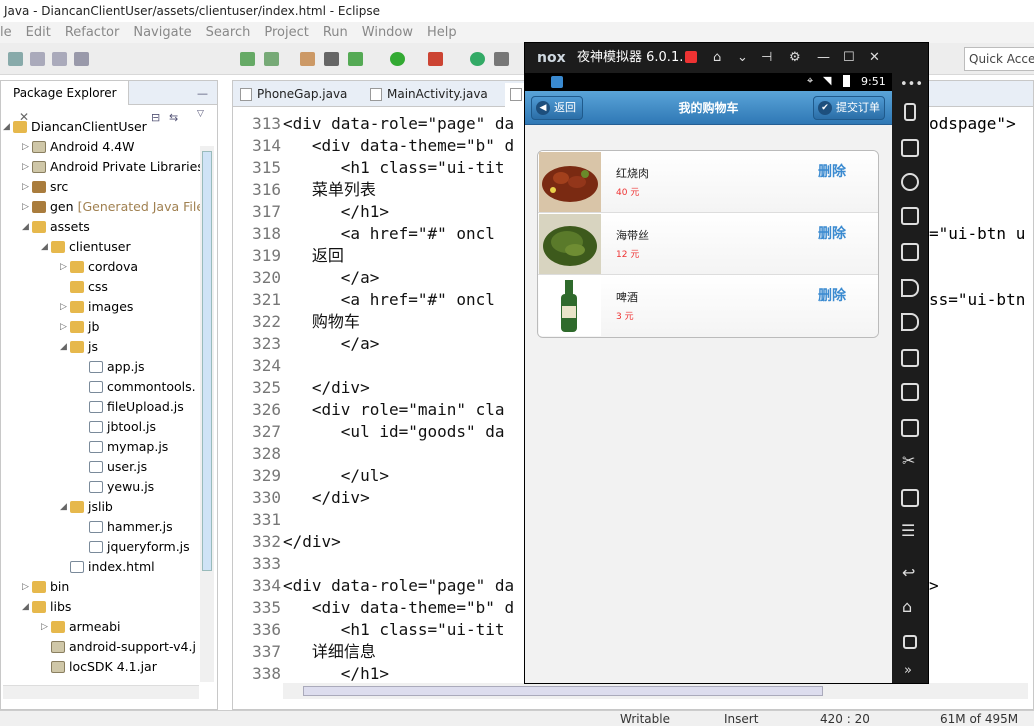  I want to click on tree-item: ▷ armeabi, so click(81, 627).